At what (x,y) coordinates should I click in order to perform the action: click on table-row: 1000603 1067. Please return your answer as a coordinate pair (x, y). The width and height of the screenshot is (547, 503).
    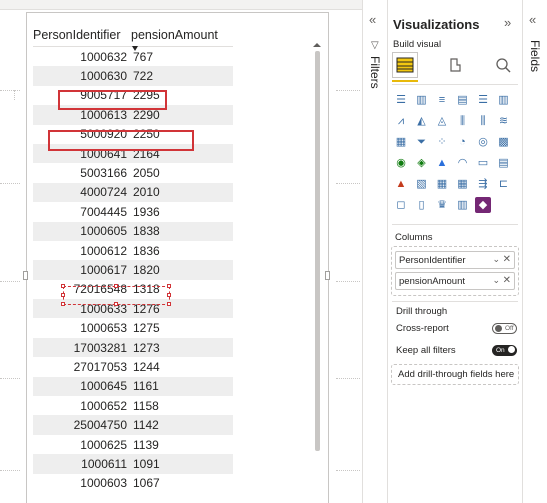
    Looking at the image, I should click on (133, 483).